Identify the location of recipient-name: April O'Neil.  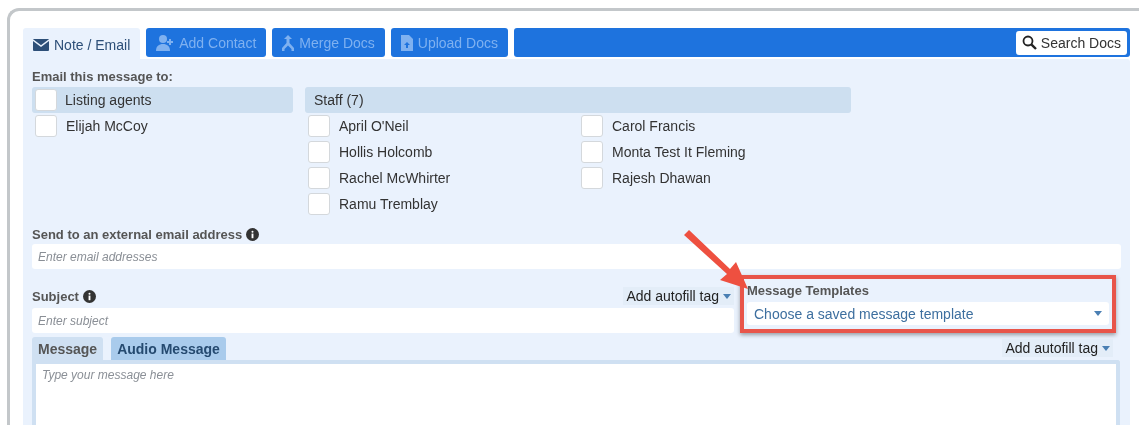
(374, 126).